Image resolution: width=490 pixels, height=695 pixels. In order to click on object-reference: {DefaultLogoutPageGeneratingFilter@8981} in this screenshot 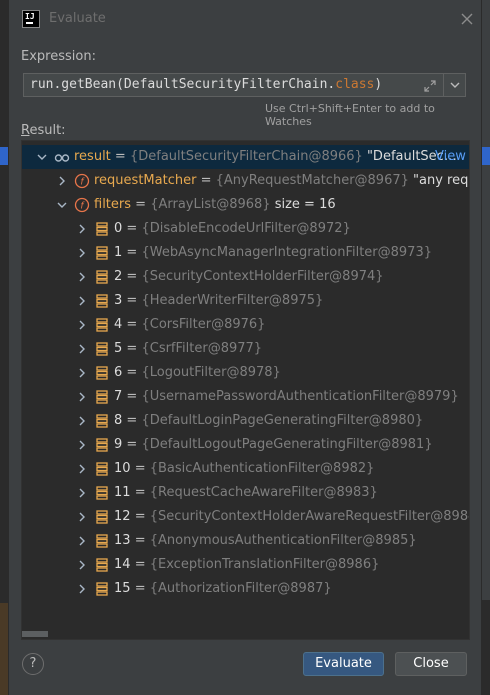, I will do `click(287, 444)`.